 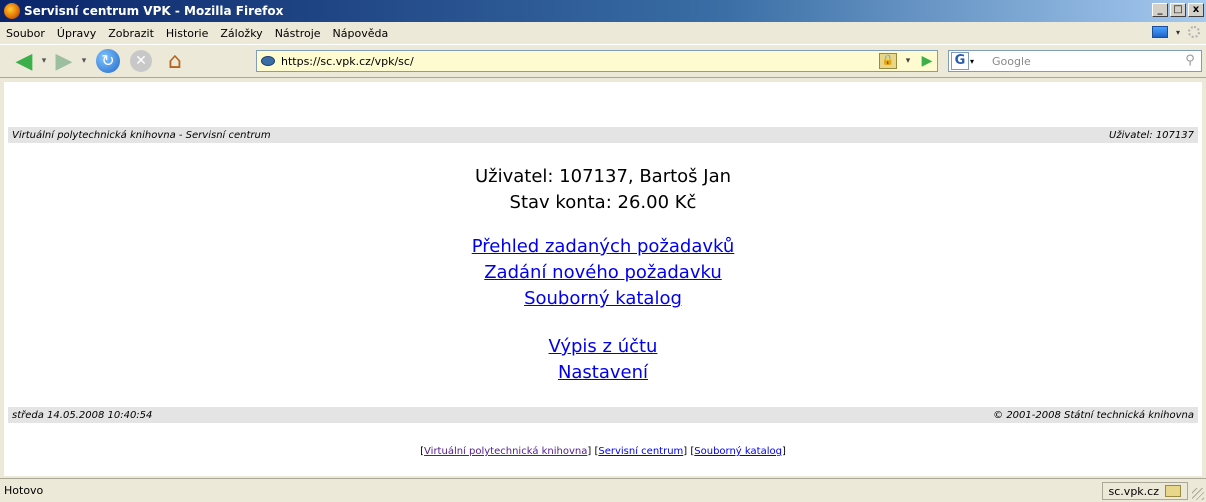 I want to click on account-balance-line: Stav konta: 26.00 Kč, so click(x=603, y=202).